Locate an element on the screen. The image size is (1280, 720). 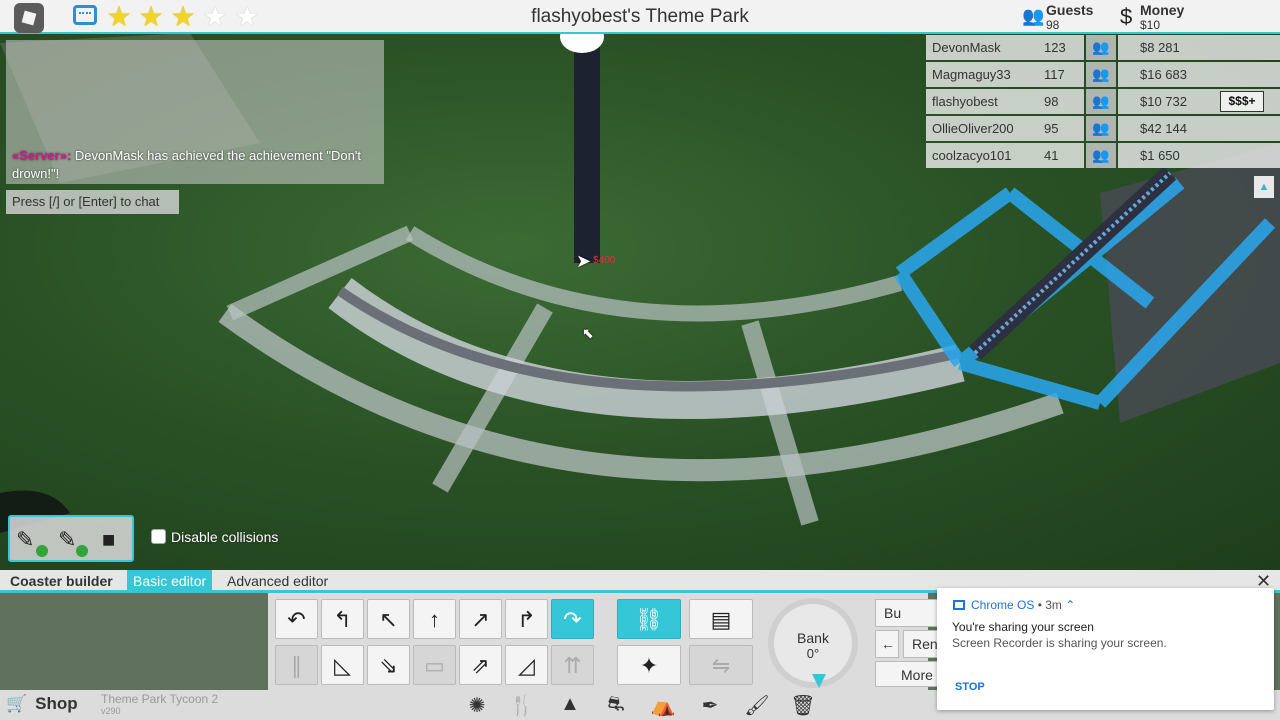
cart-icon: 🛒 is located at coordinates (17, 703).